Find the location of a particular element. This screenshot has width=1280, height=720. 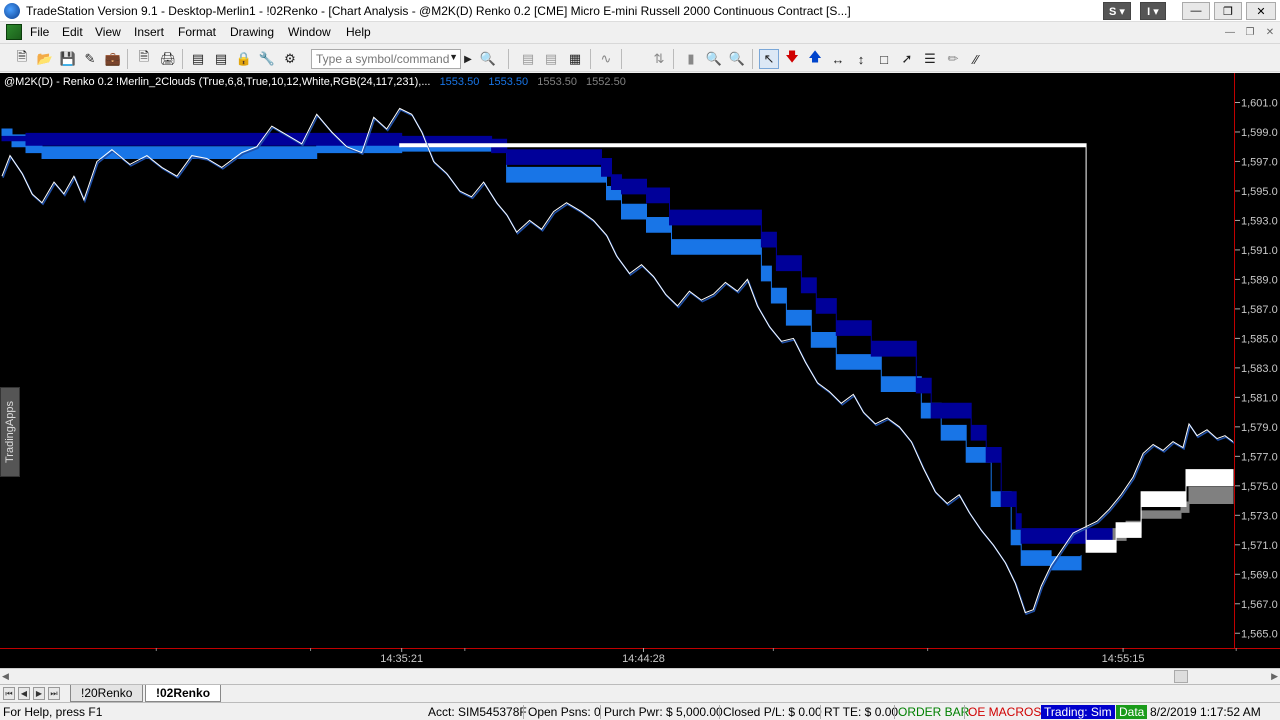

close-icon: ✕ is located at coordinates (1261, 11).